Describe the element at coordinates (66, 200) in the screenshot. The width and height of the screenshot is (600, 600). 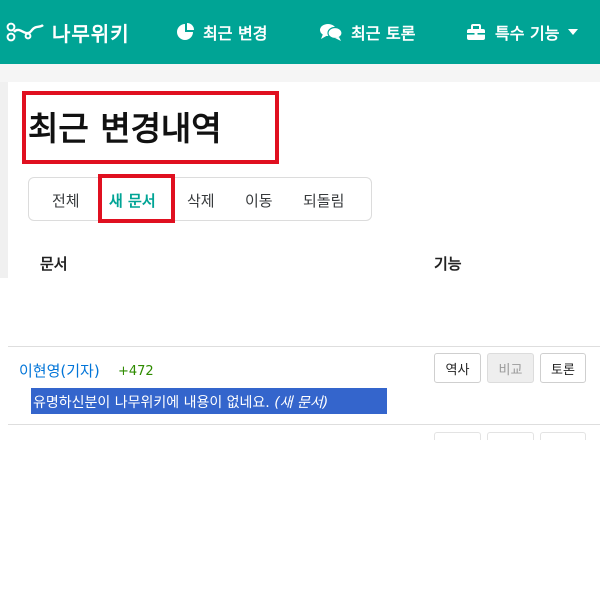
I see `tab-all: 전체` at that location.